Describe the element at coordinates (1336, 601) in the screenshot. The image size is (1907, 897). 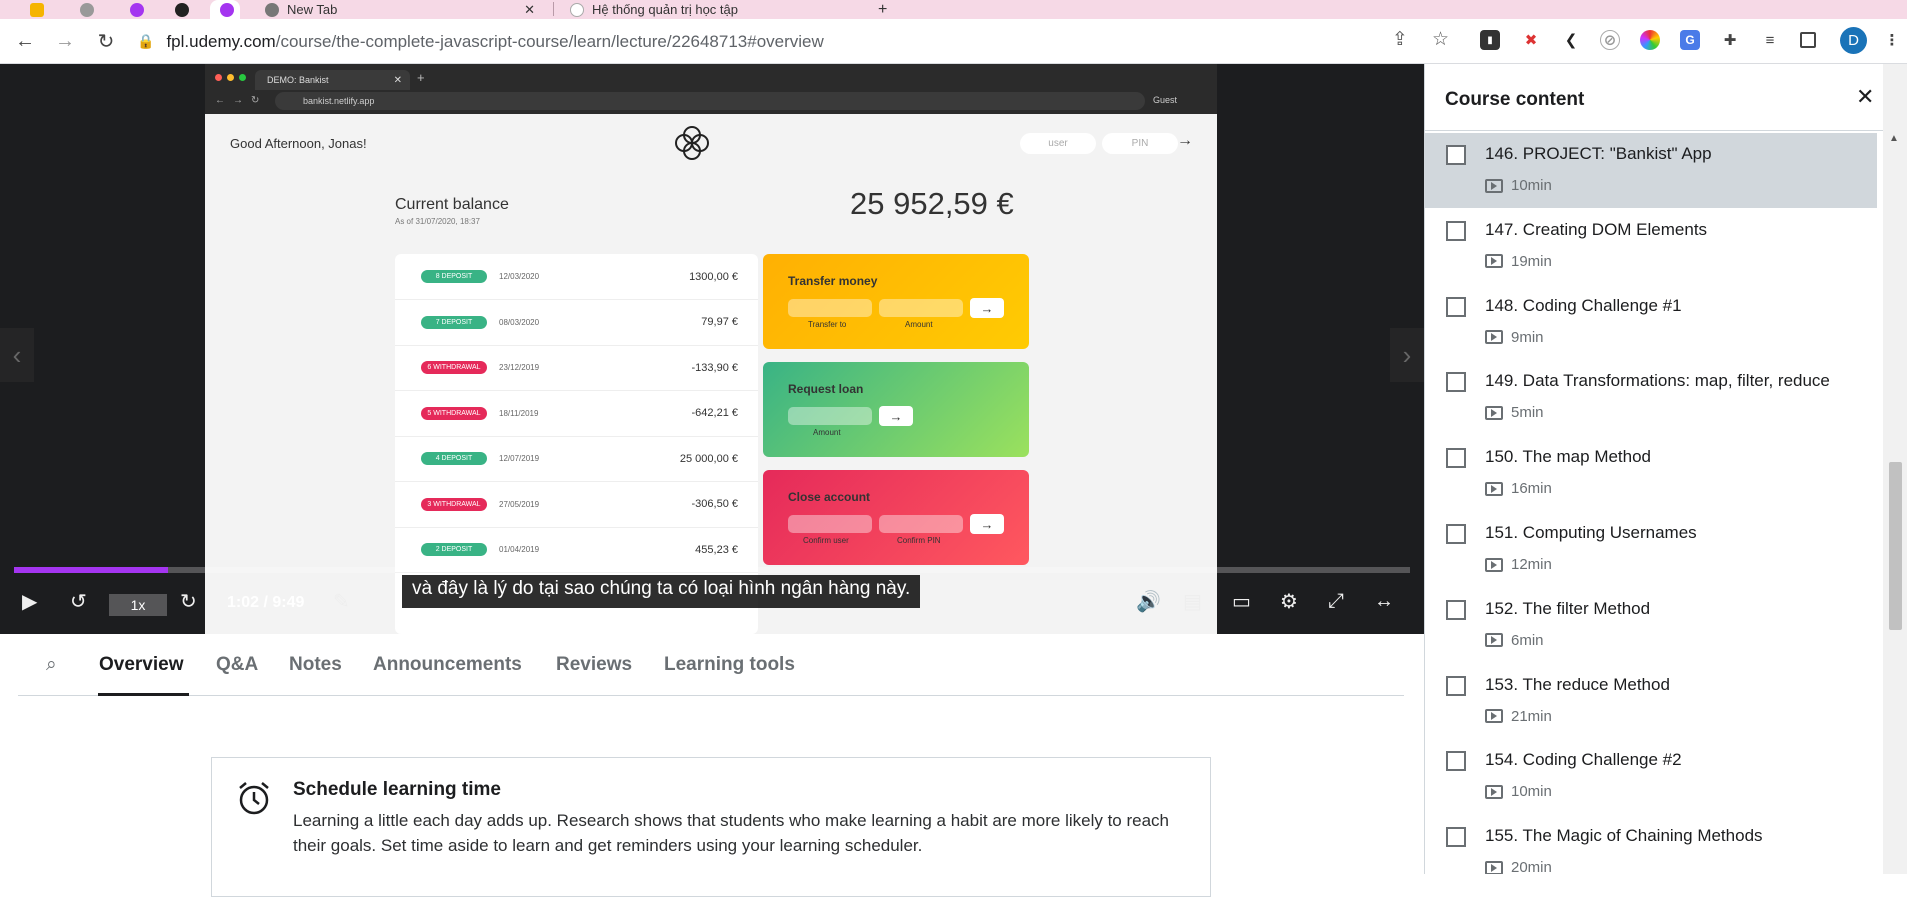
I see `fullscreen-icon: ⤢` at that location.